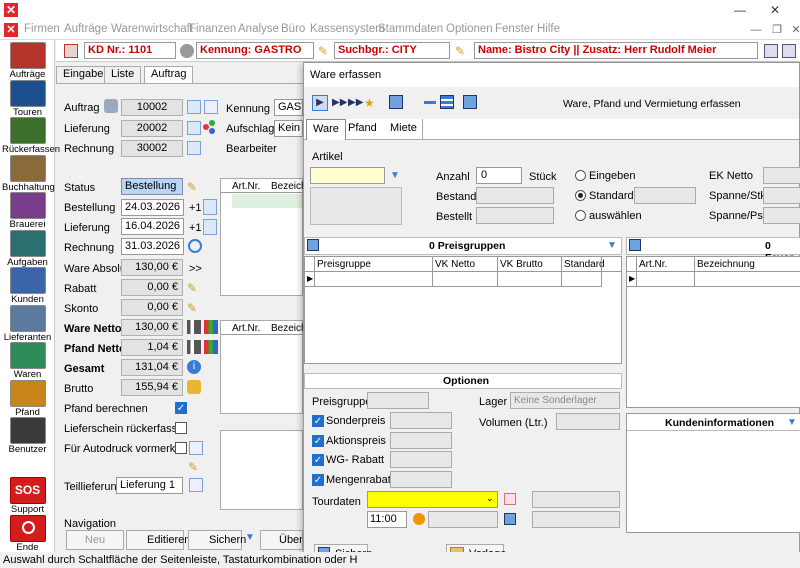 This screenshot has height=568, width=800. Describe the element at coordinates (152, 207) in the screenshot. I see `bestellung-date: 24.03.2026` at that location.